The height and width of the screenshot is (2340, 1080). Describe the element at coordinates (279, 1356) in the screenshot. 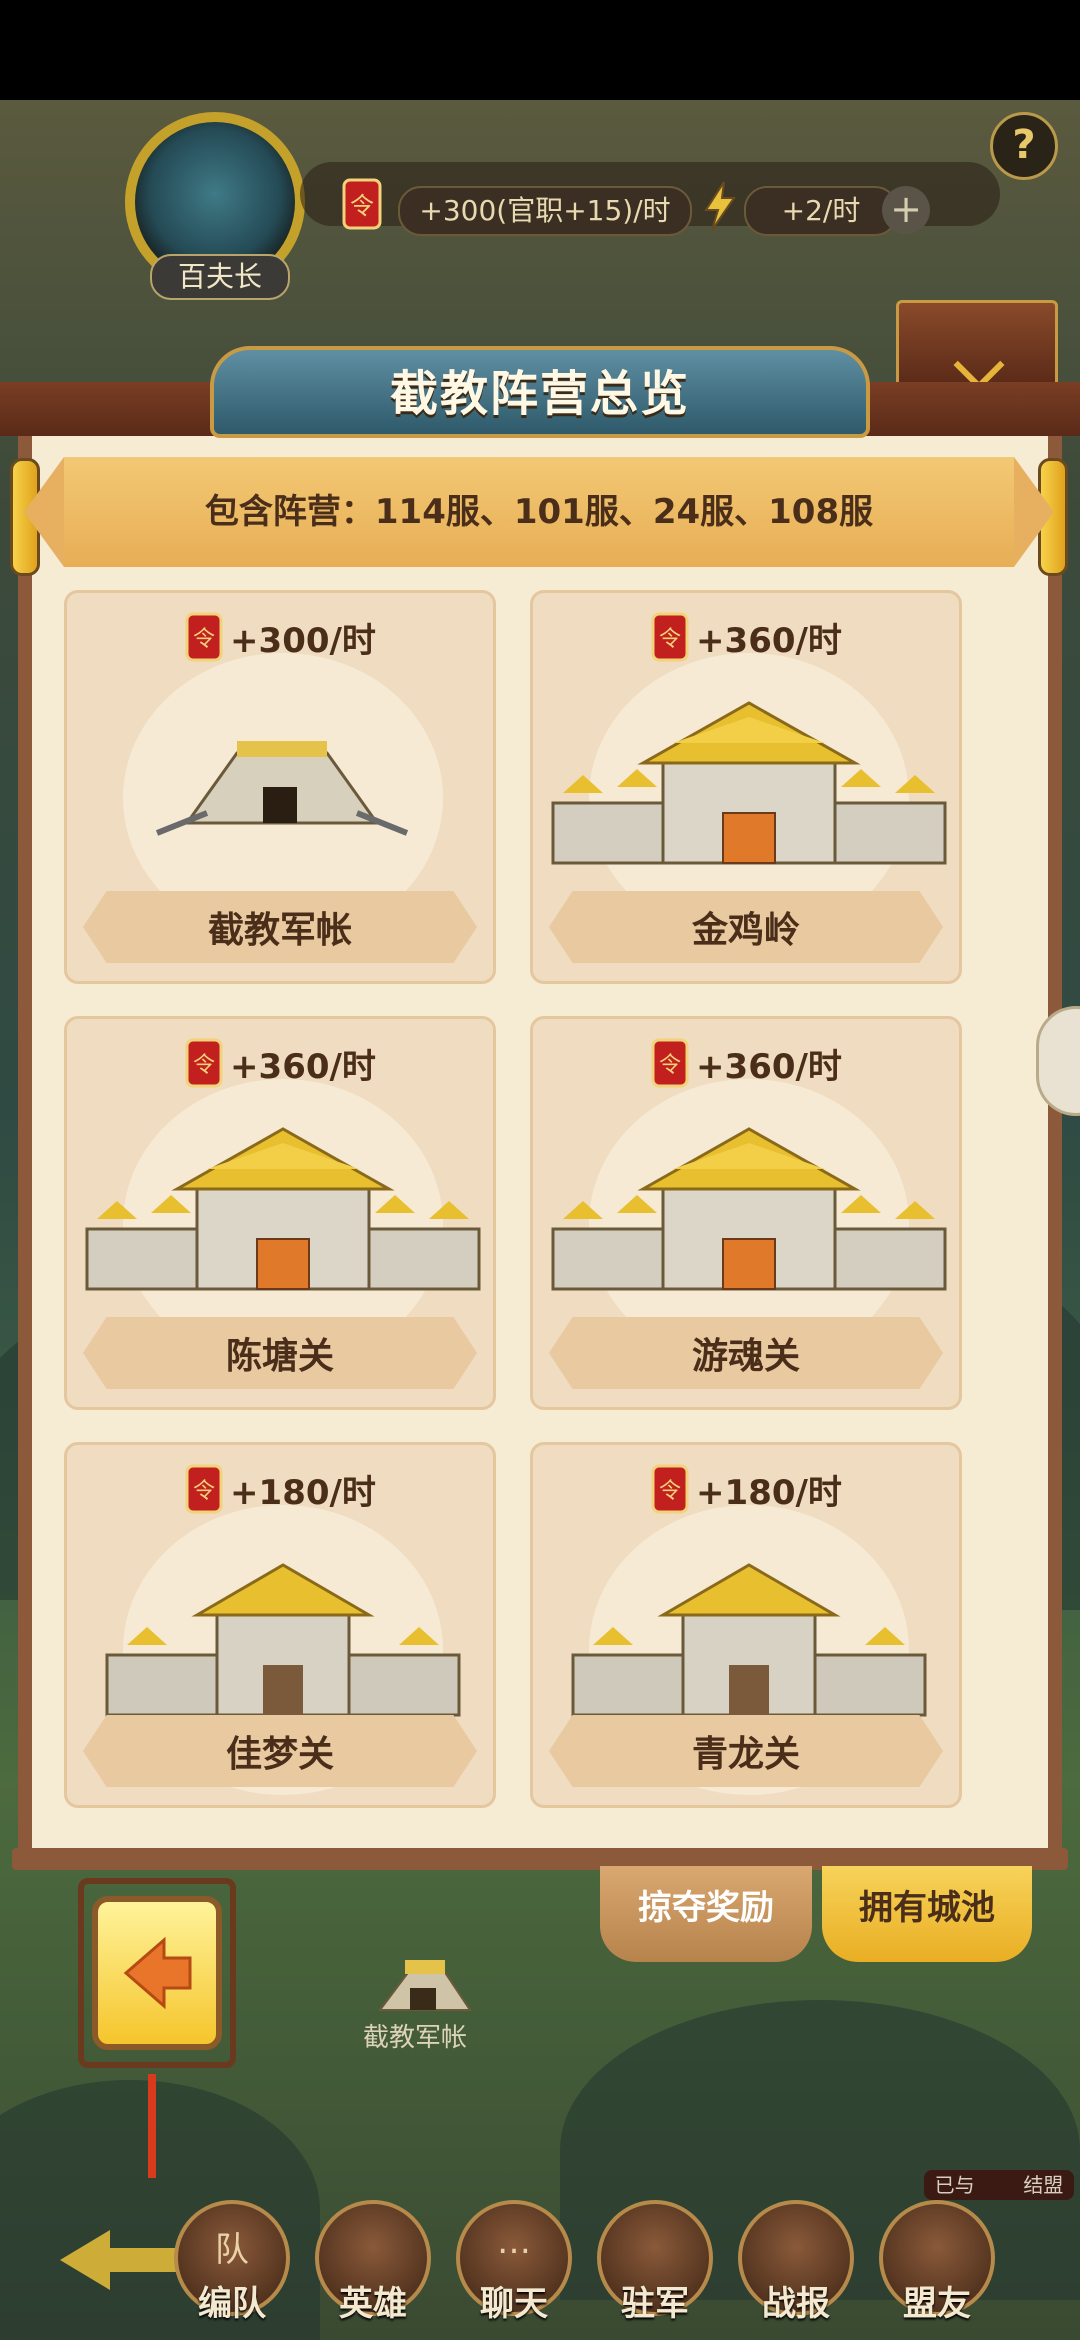

I see `card-name: 陈塘关` at that location.